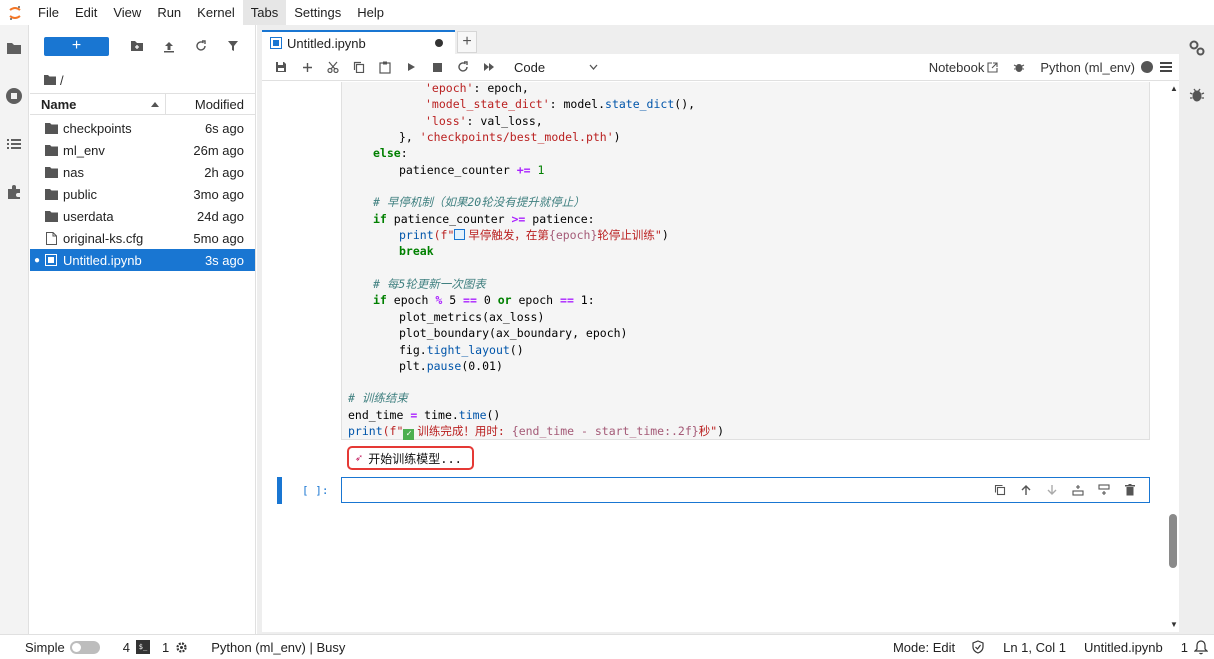  What do you see at coordinates (1197, 95) in the screenshot?
I see `debugger-bug-icon` at bounding box center [1197, 95].